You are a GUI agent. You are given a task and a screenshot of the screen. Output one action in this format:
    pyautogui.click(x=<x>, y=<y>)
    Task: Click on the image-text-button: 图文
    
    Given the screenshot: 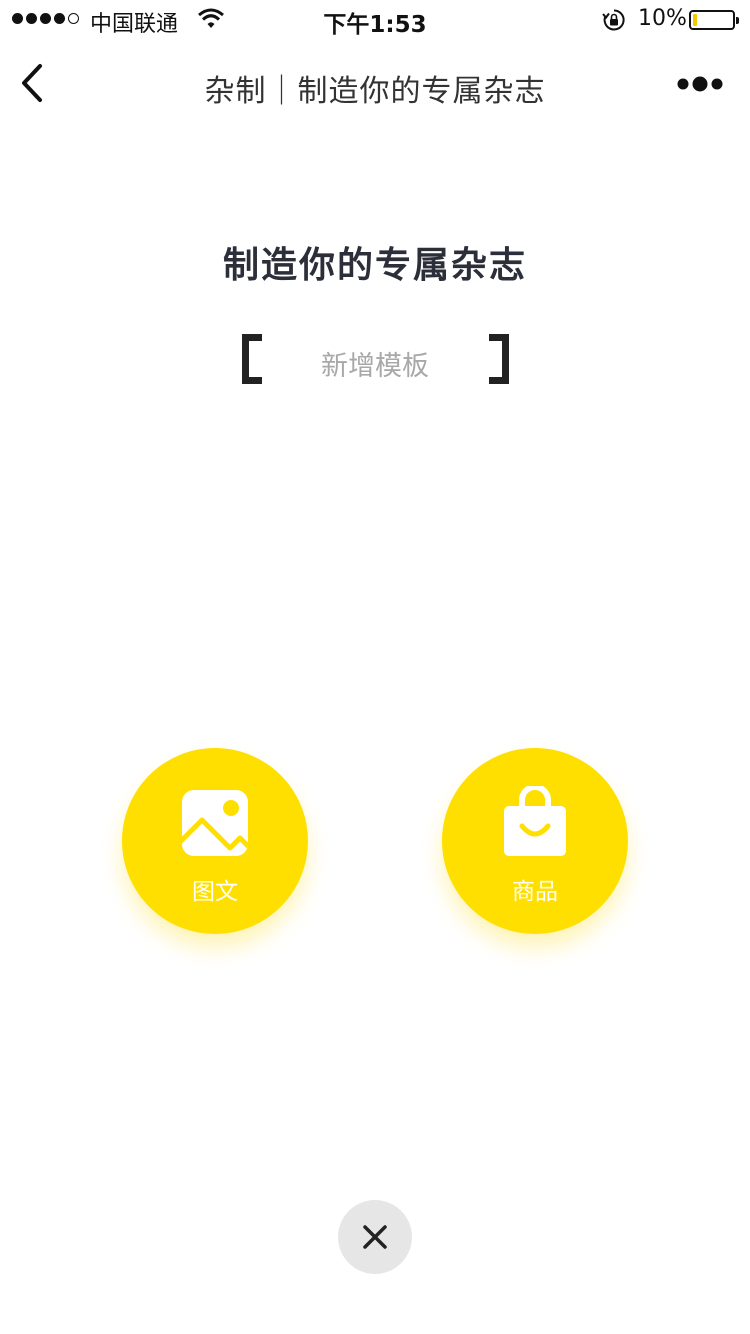 What is the action you would take?
    pyautogui.click(x=215, y=841)
    